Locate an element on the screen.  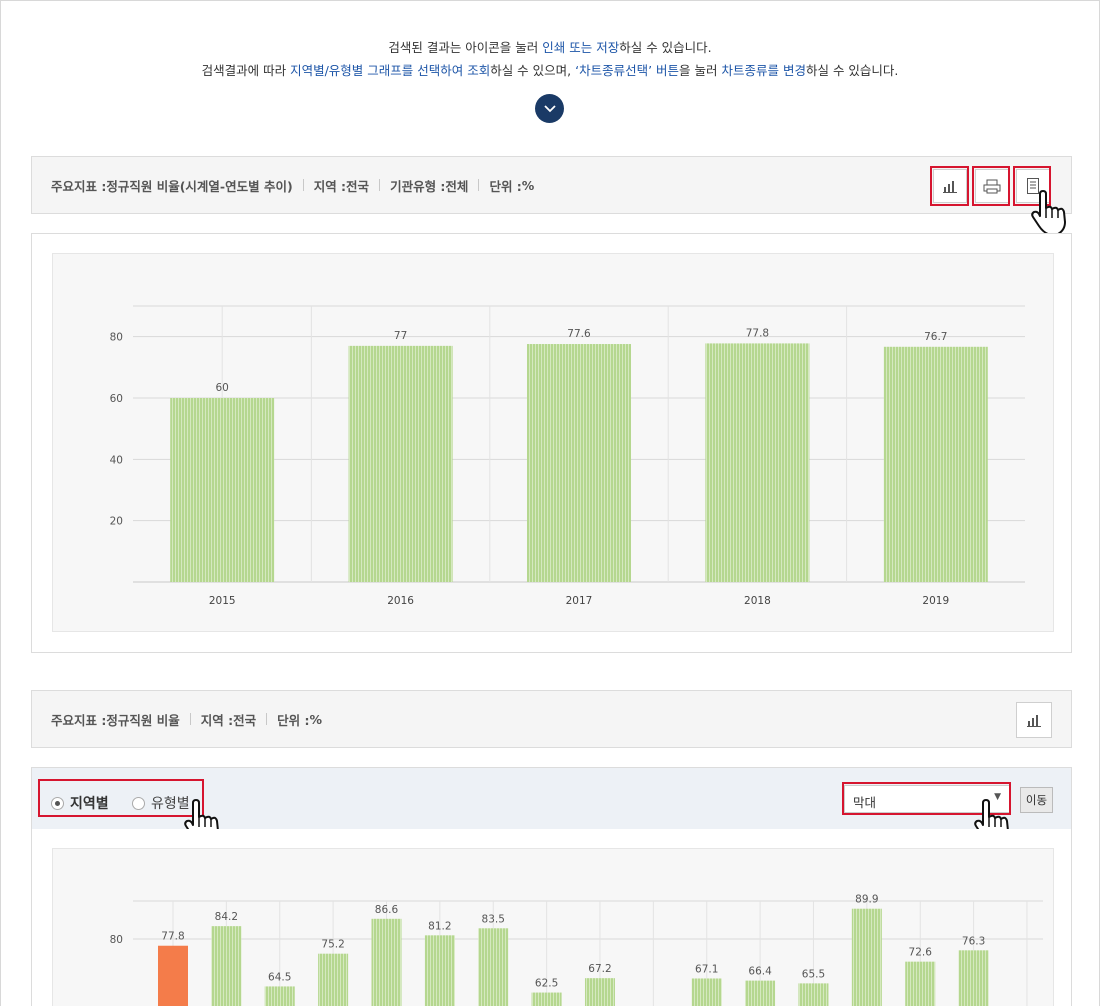
data-label: 75.2 is located at coordinates (332, 945).